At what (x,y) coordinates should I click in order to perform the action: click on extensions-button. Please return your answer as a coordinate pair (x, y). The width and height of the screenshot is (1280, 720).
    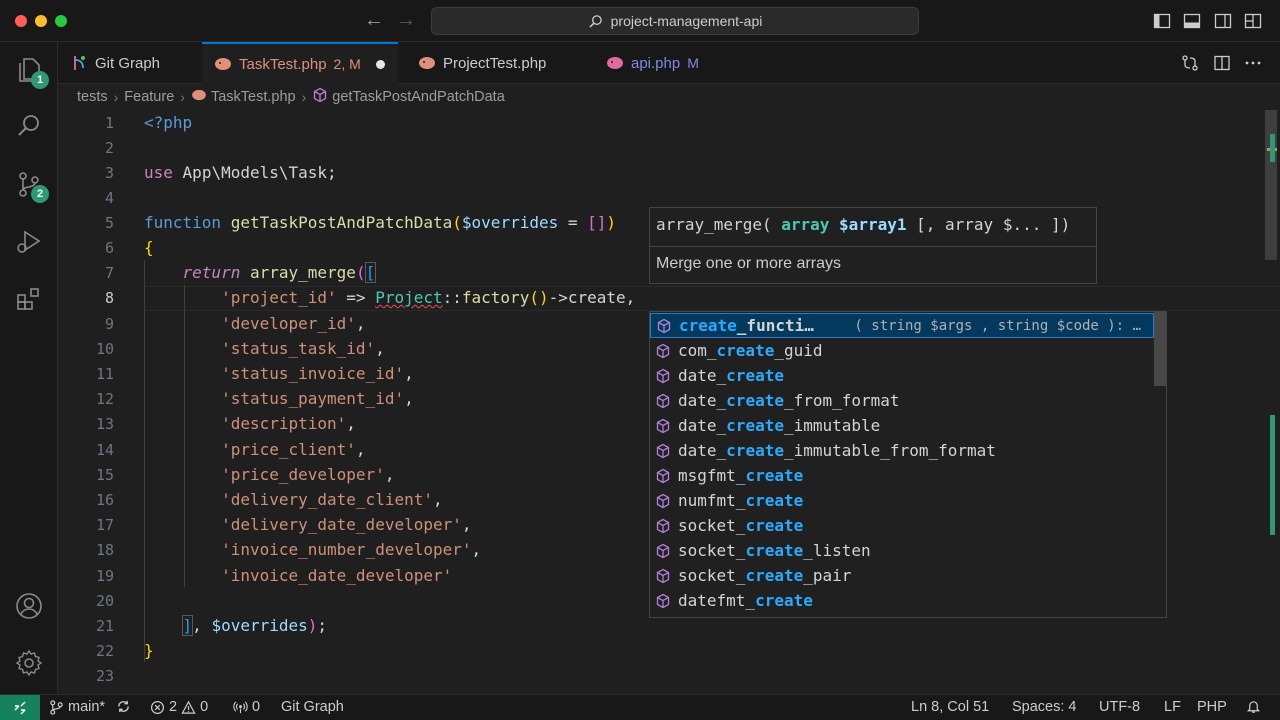
    Looking at the image, I should click on (29, 300).